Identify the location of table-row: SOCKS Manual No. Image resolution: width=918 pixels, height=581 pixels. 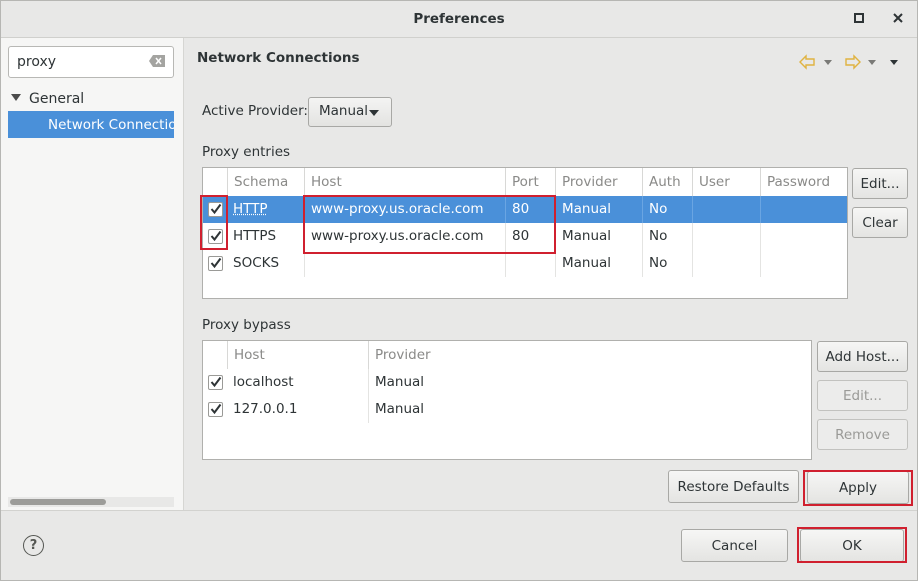
(525, 263).